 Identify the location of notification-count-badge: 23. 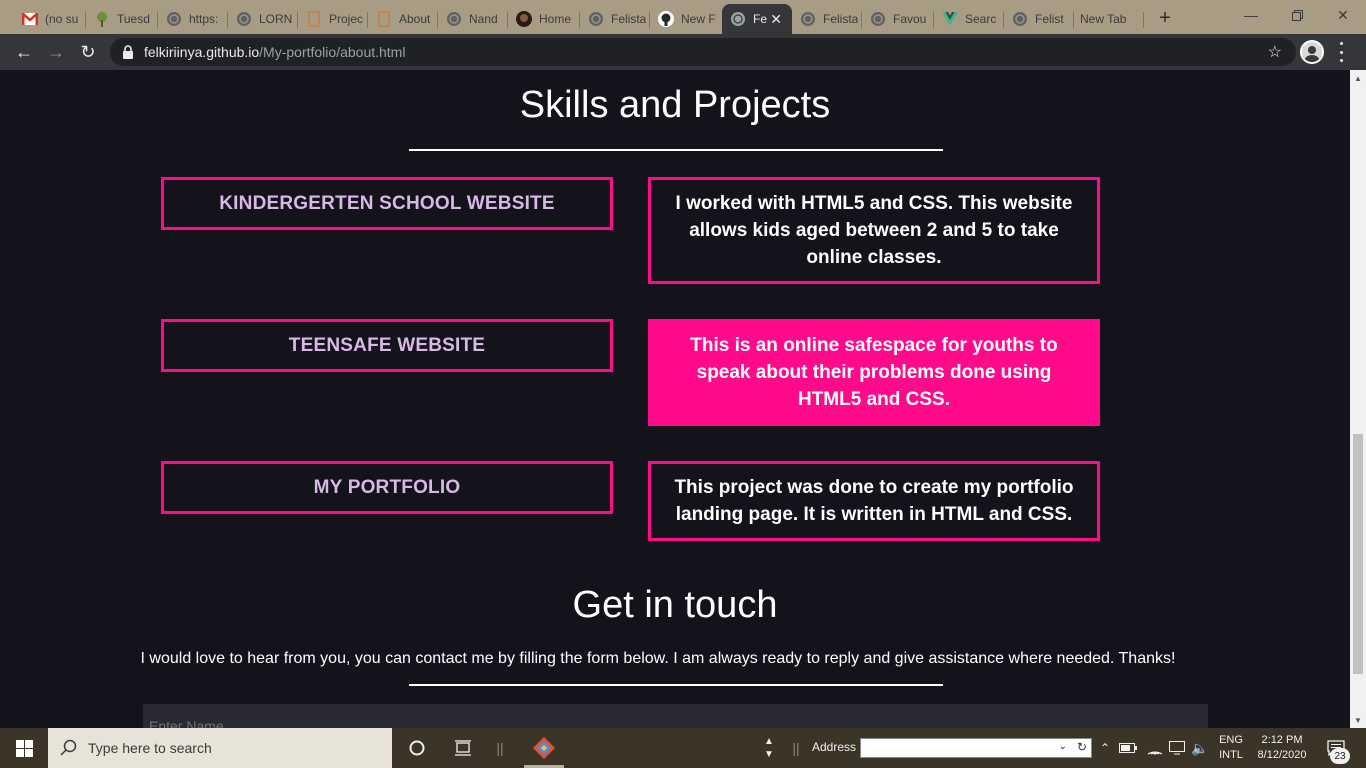
(1340, 756).